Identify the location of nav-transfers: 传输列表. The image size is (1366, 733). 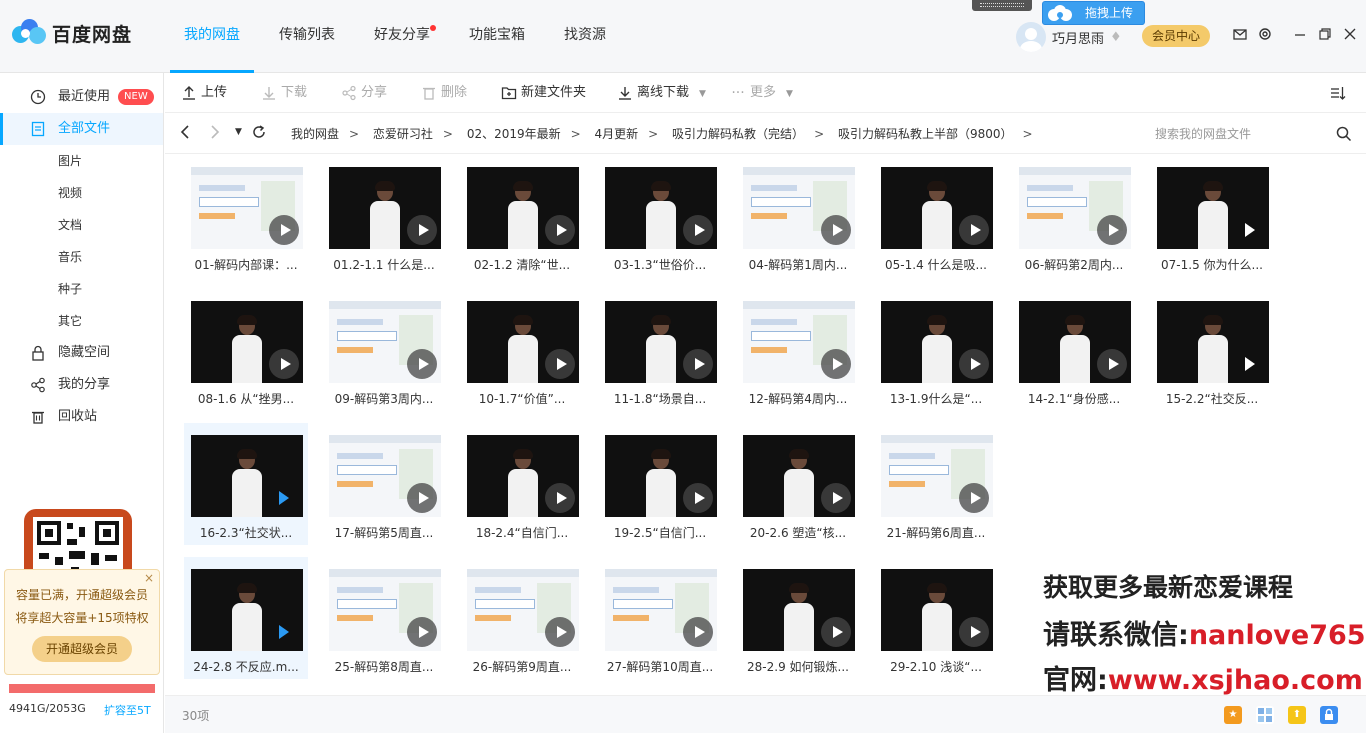
(307, 36).